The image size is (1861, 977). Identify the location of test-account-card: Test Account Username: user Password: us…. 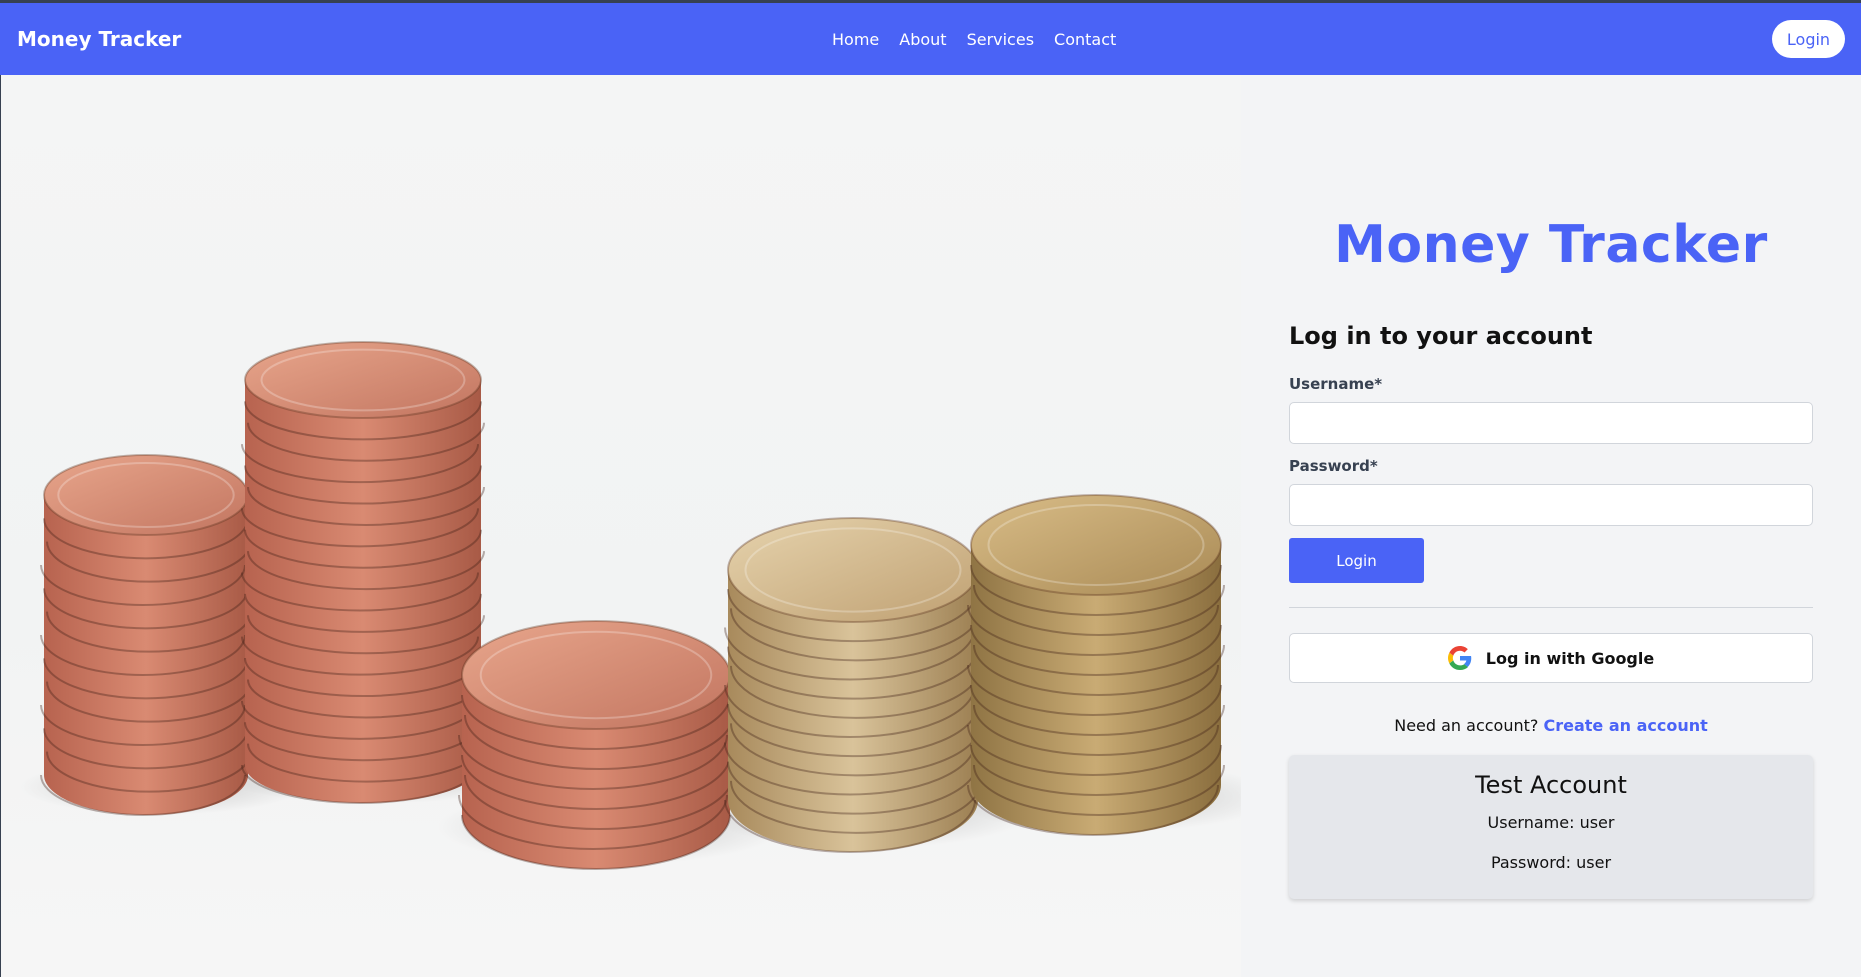
(1551, 827).